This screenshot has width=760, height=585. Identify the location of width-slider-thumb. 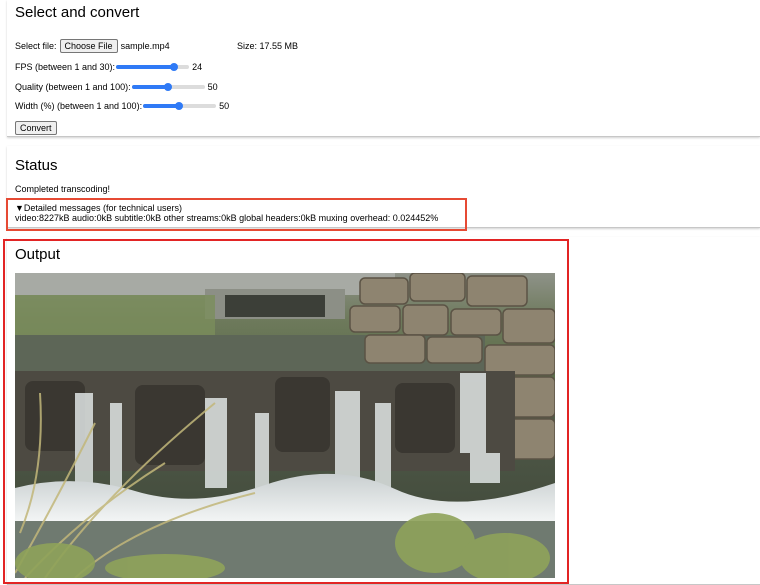
(179, 106).